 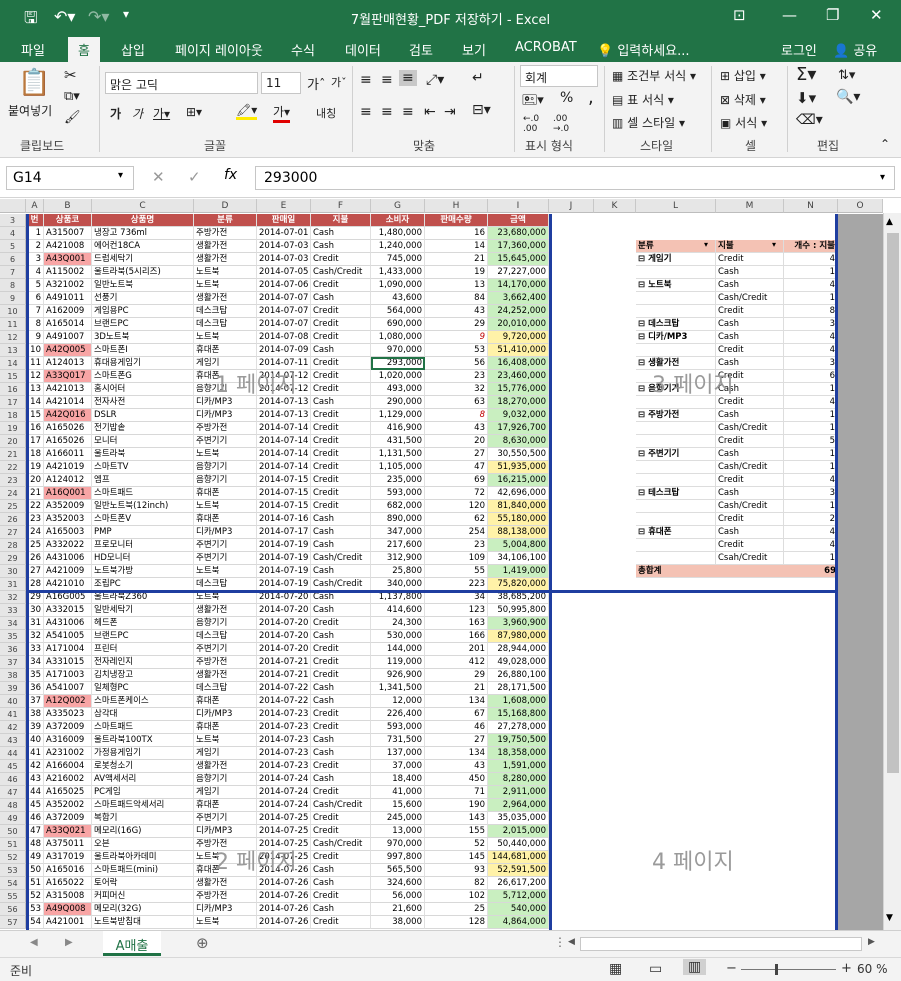 What do you see at coordinates (398, 792) in the screenshot?
I see `table-cell: 41,000` at bounding box center [398, 792].